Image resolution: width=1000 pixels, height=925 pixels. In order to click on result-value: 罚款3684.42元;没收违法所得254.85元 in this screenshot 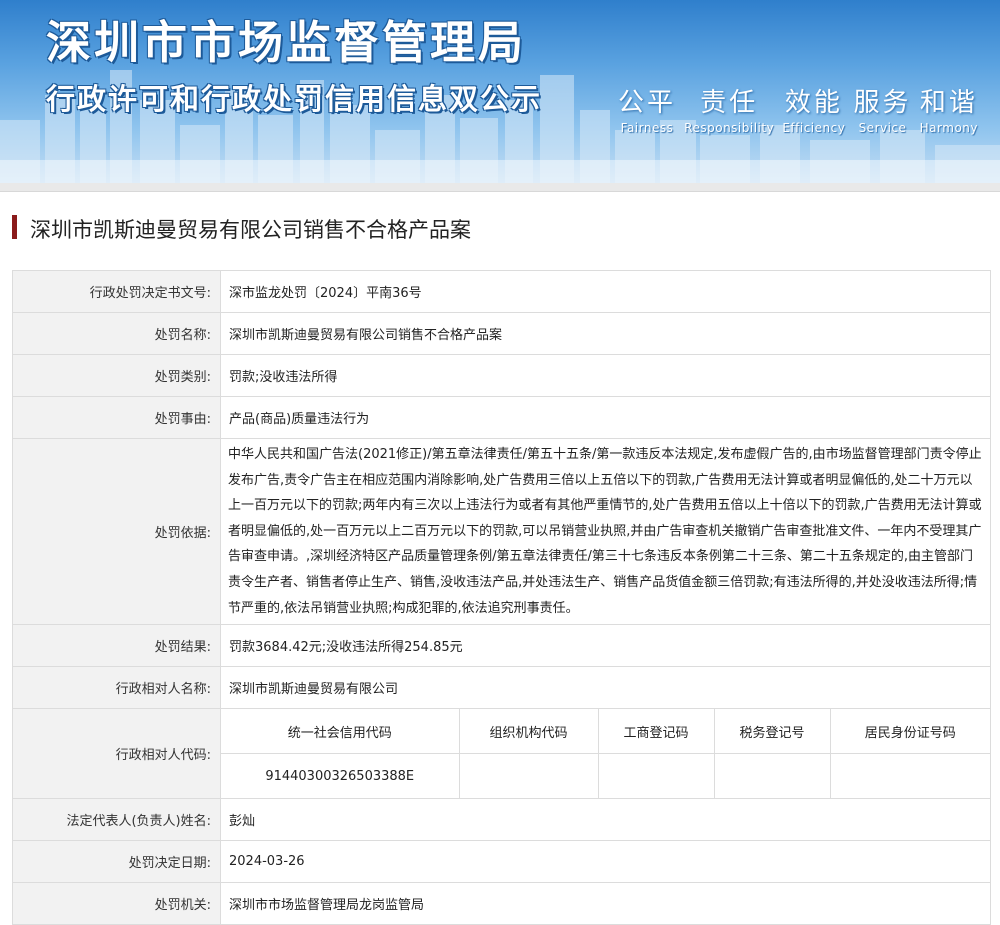, I will do `click(605, 646)`.